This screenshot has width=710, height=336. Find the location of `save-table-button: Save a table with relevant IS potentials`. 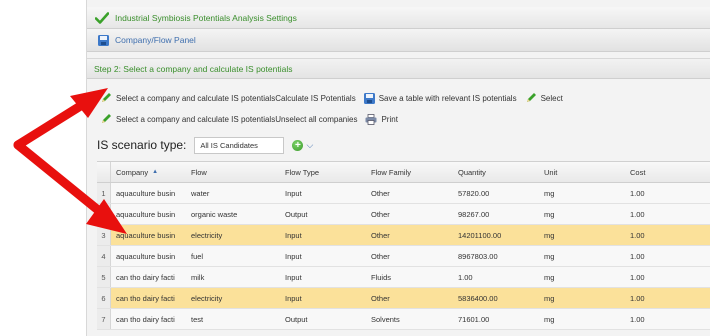

save-table-button: Save a table with relevant IS potentials is located at coordinates (440, 98).